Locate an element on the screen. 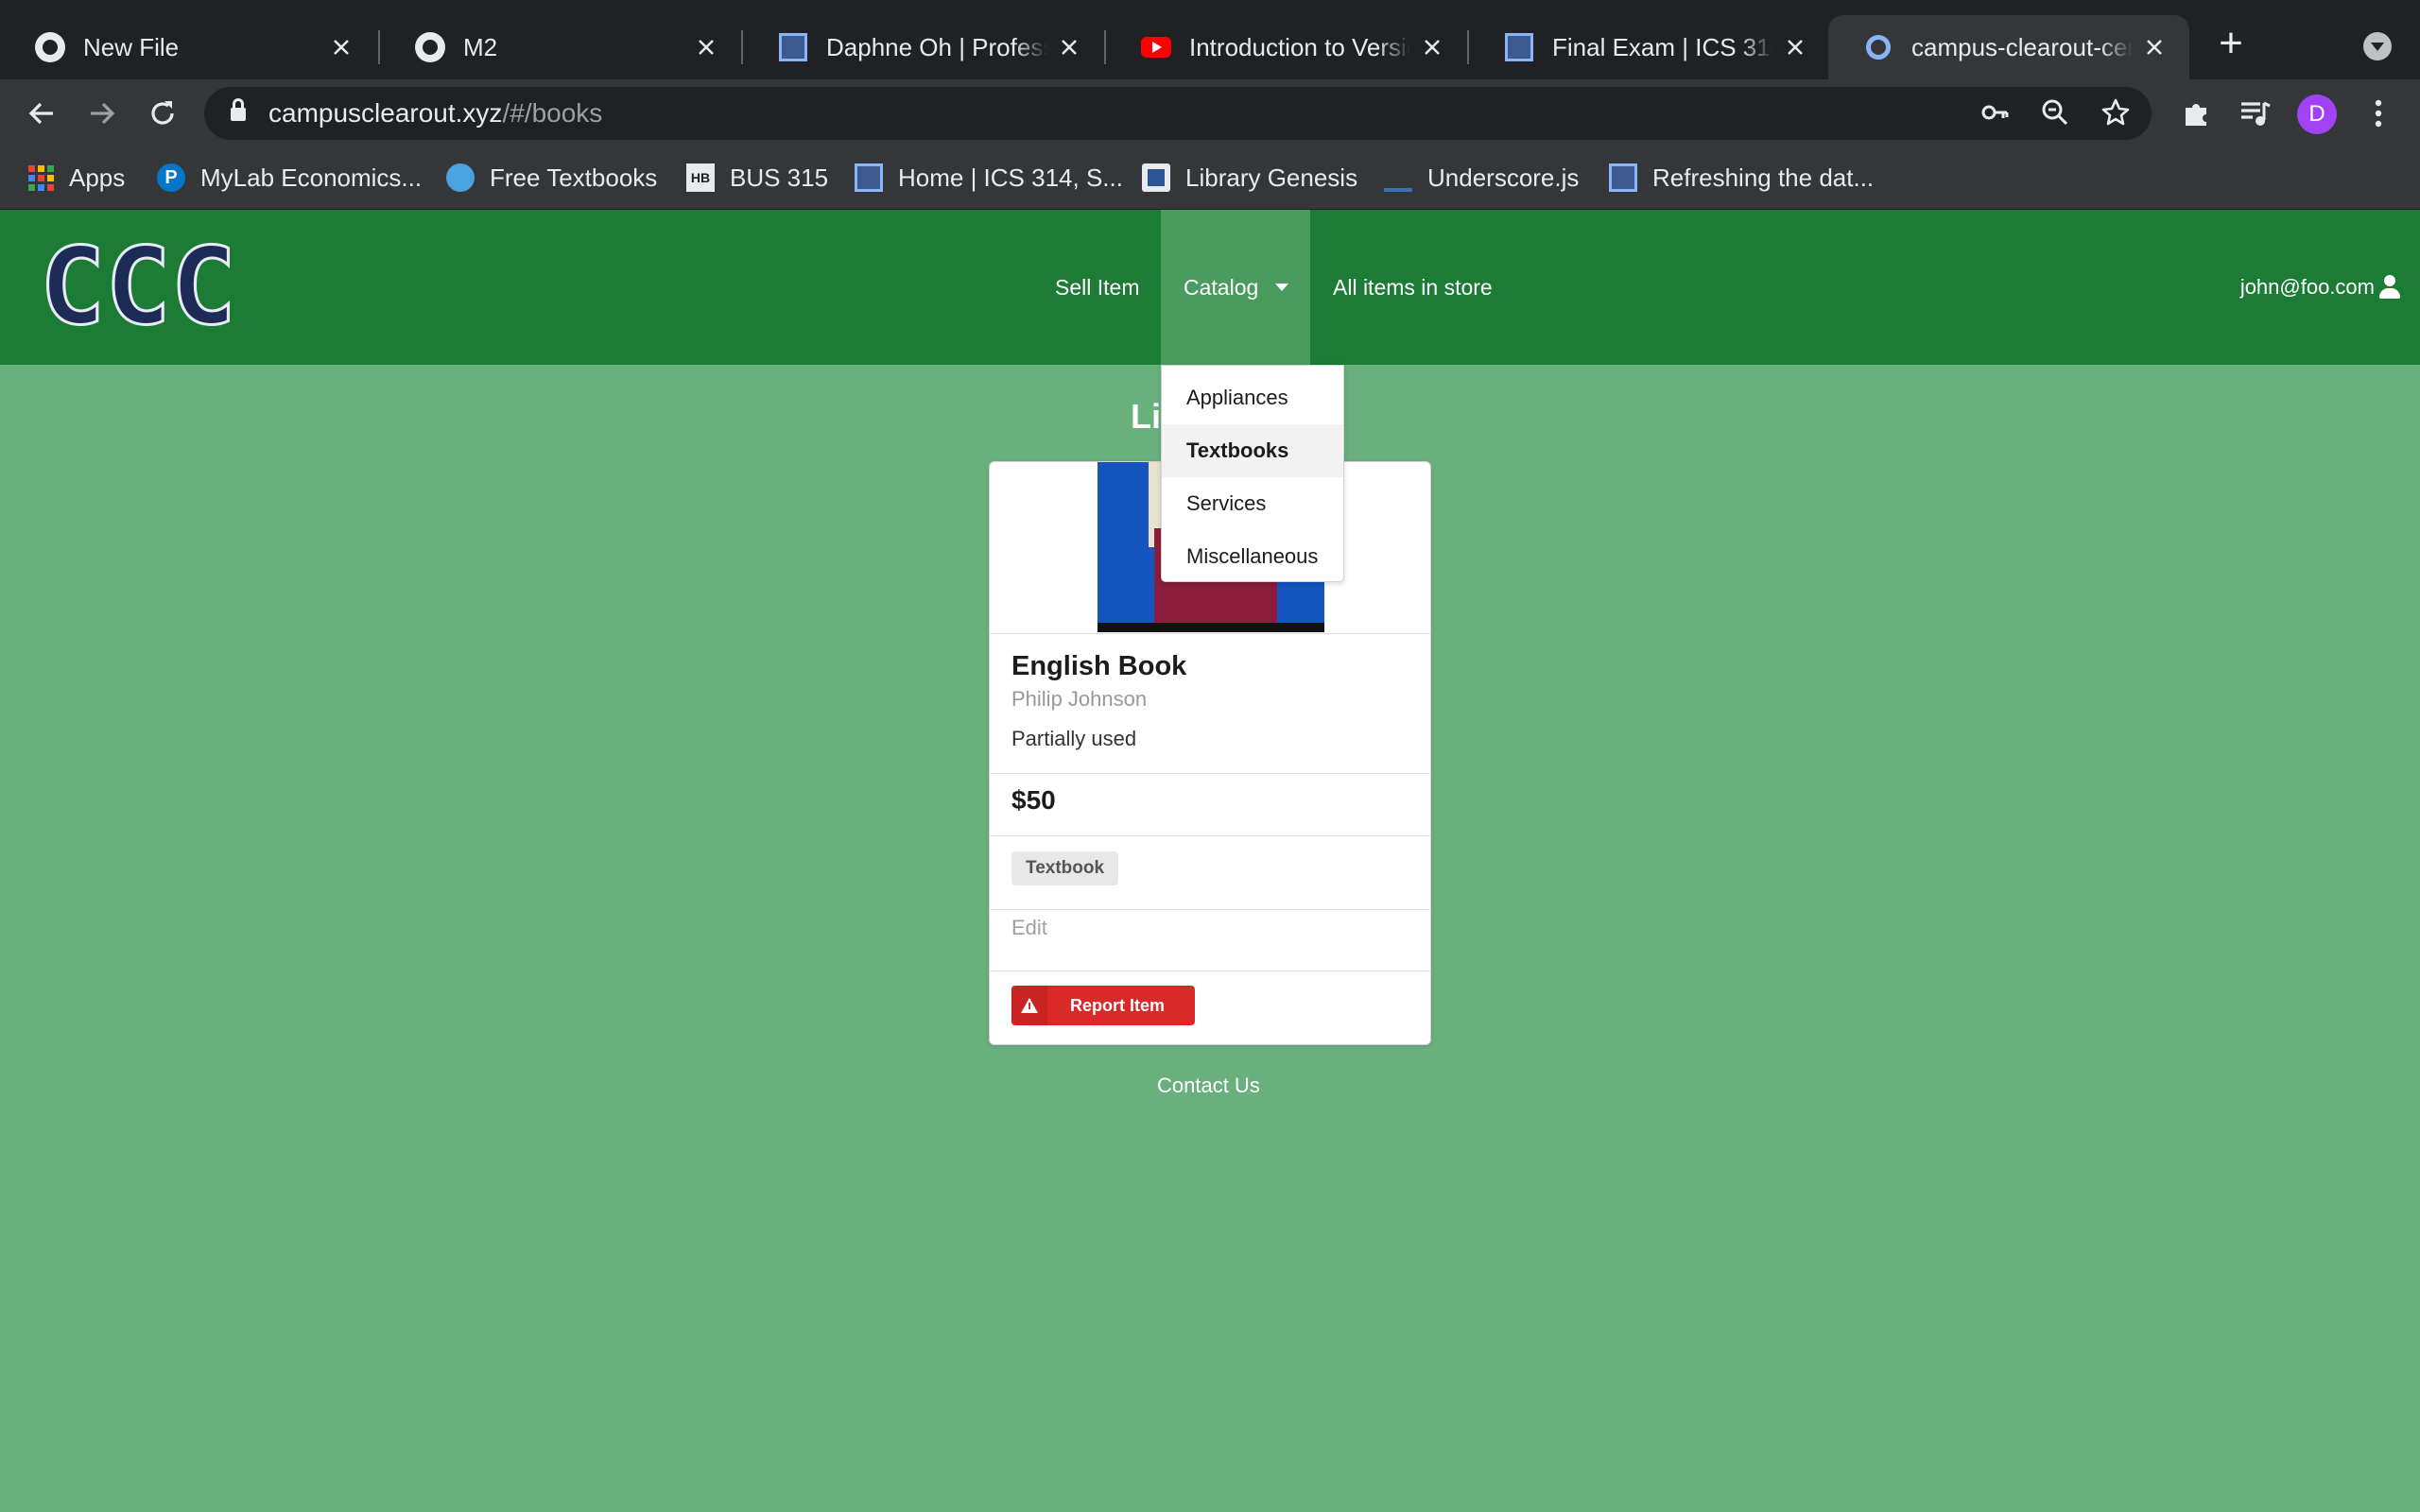 Image resolution: width=2420 pixels, height=1512 pixels. catalog-label: Catalog is located at coordinates (1221, 287).